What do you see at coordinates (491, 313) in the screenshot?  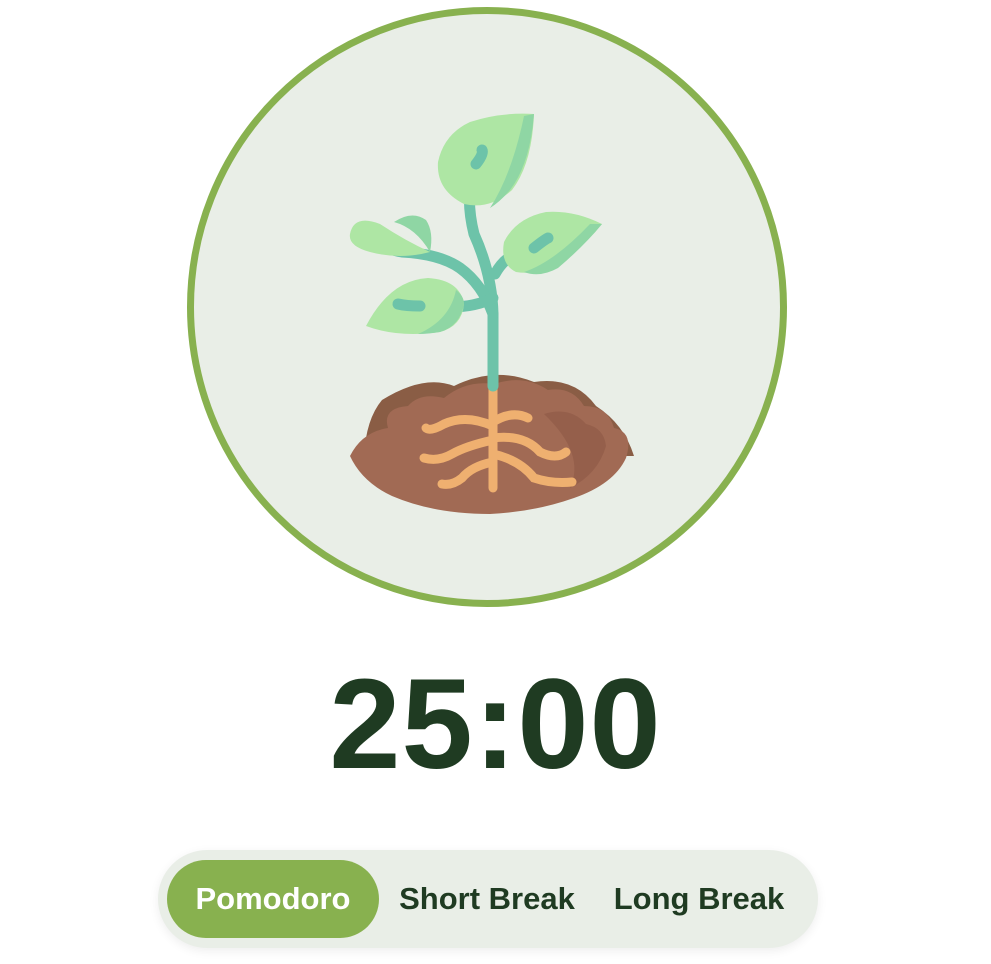 I see `sprout-in-soil-icon` at bounding box center [491, 313].